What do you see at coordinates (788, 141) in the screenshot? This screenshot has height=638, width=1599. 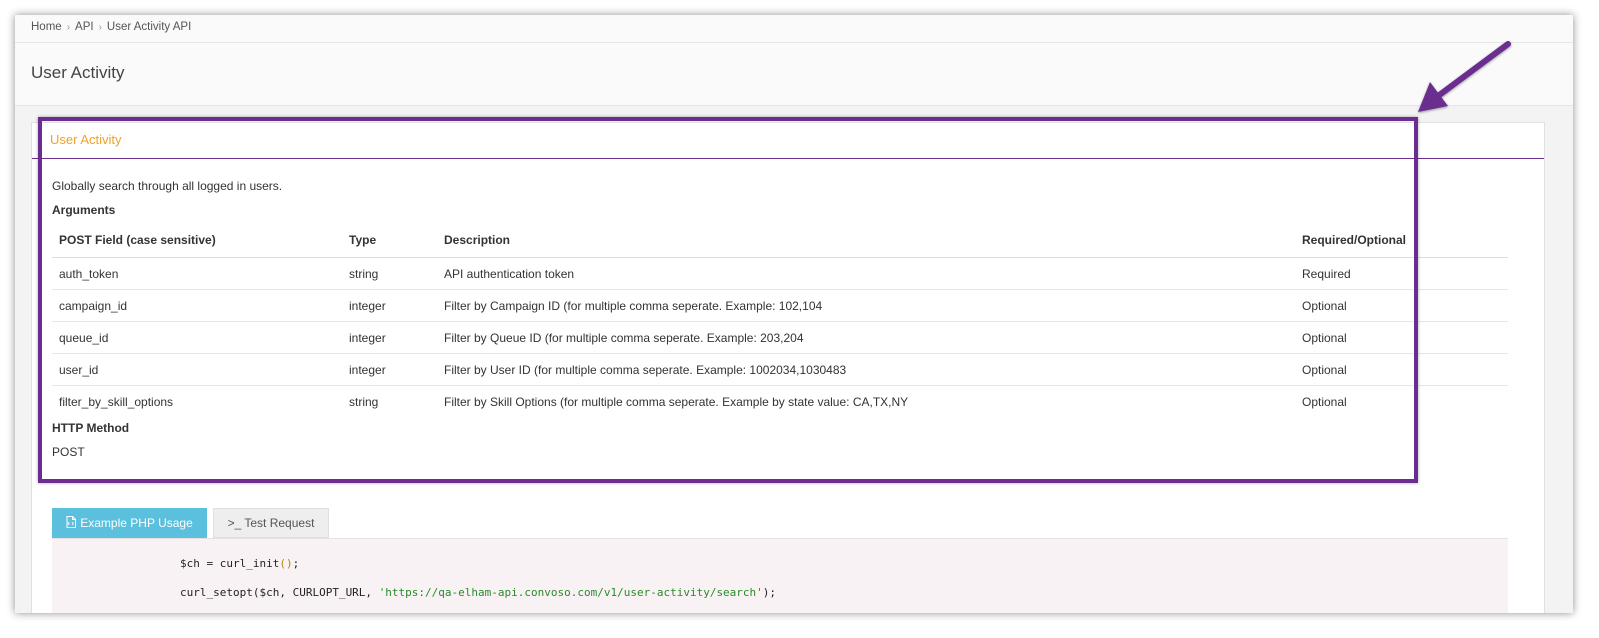 I see `panel-heading: User Activity` at bounding box center [788, 141].